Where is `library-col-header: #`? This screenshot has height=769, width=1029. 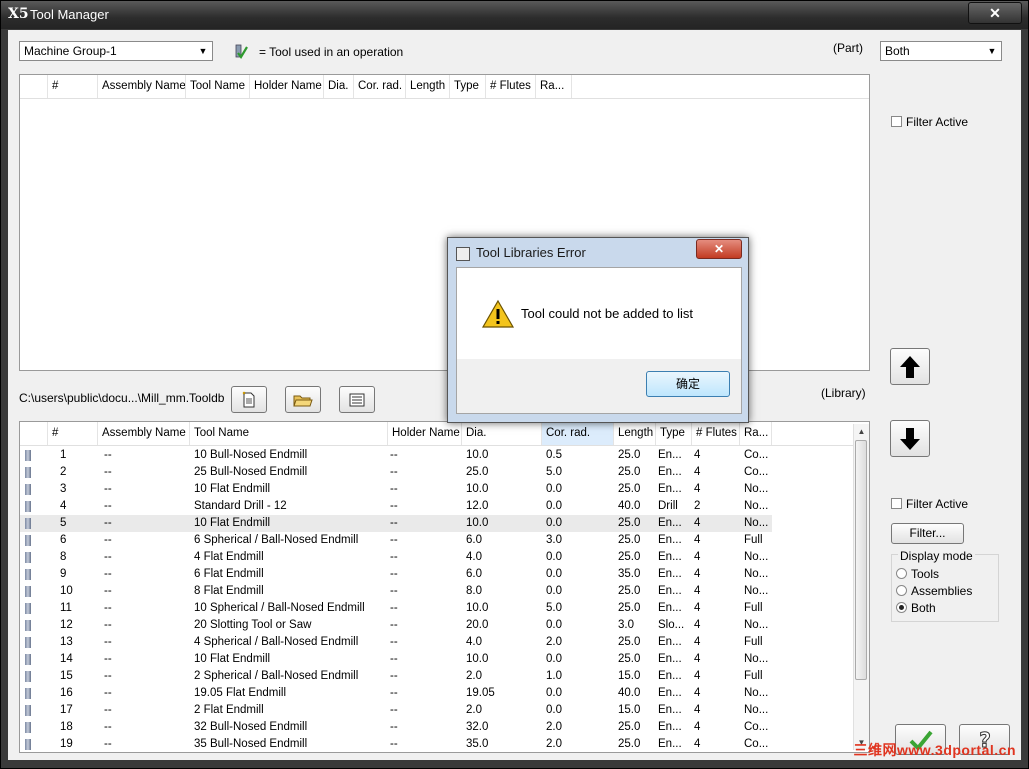 library-col-header: # is located at coordinates (73, 433).